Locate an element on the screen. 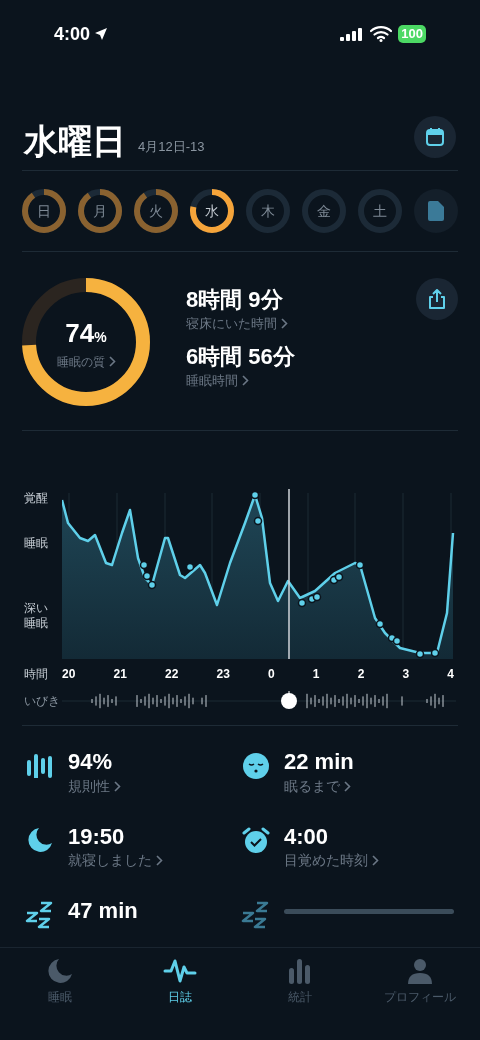  calendar-button is located at coordinates (435, 137).